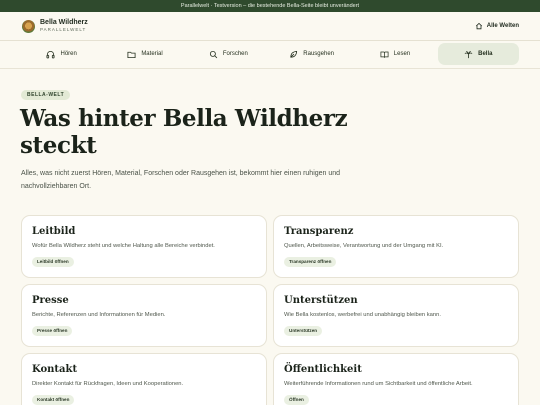  I want to click on nav-label: Material, so click(152, 54).